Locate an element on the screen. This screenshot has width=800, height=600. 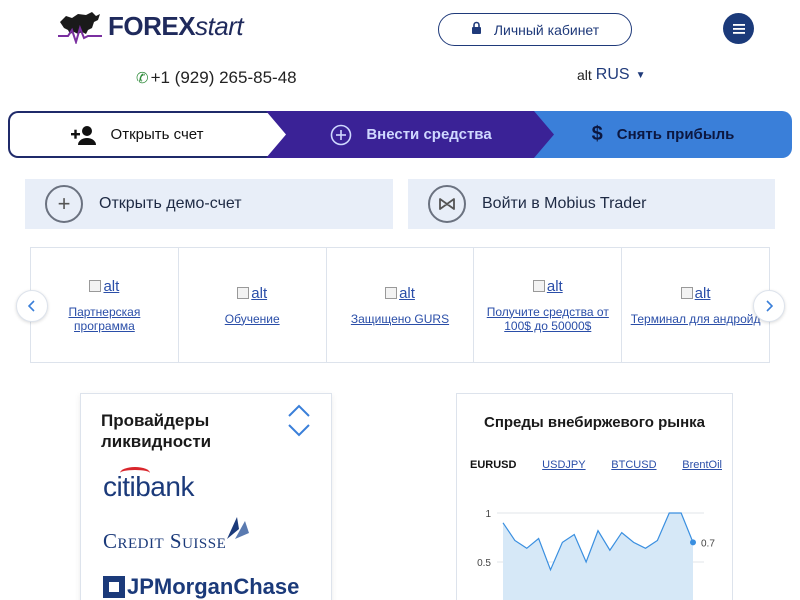
spreads-title: Спреды внебиржевого рынка is located at coordinates (594, 422).